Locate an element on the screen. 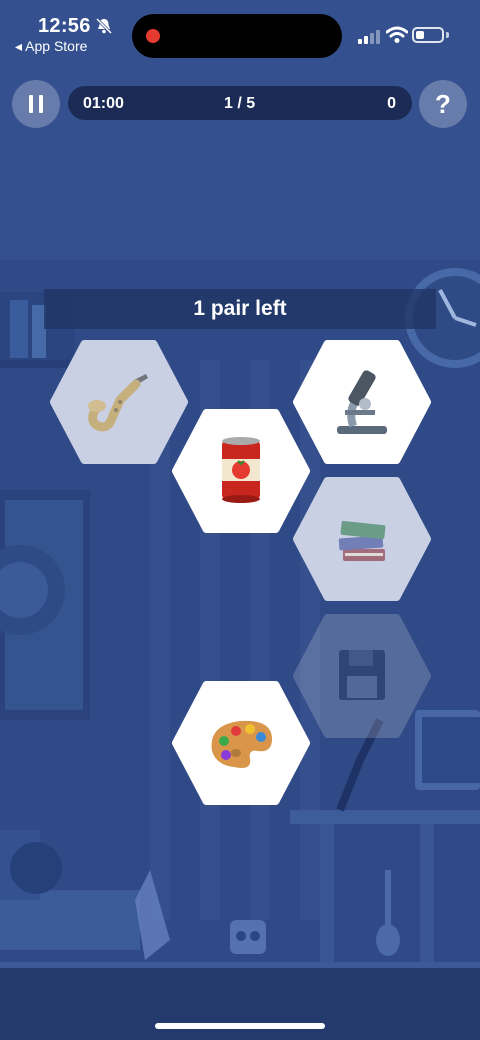 This screenshot has height=1040, width=480. help-button: ? is located at coordinates (443, 104).